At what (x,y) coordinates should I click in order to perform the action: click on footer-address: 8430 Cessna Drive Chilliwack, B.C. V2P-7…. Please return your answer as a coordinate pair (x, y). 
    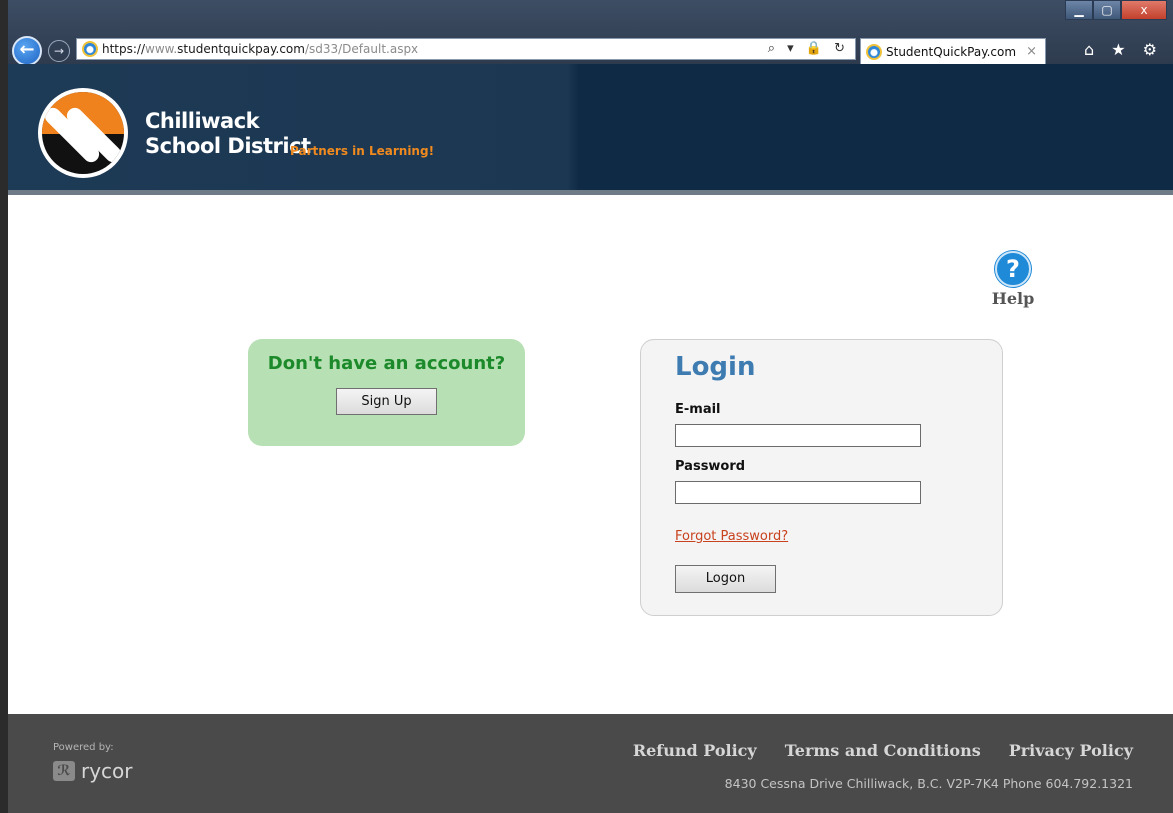
    Looking at the image, I should click on (928, 783).